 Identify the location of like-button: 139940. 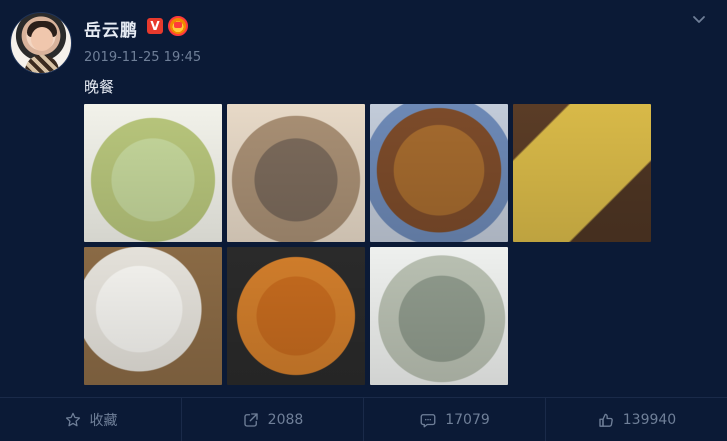
(636, 419).